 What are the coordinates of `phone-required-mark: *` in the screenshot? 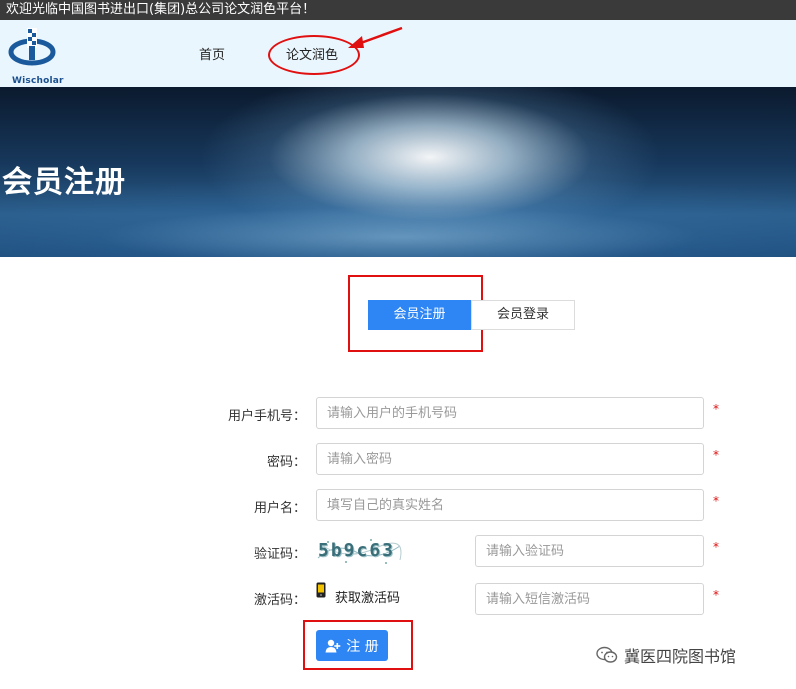 It's located at (716, 409).